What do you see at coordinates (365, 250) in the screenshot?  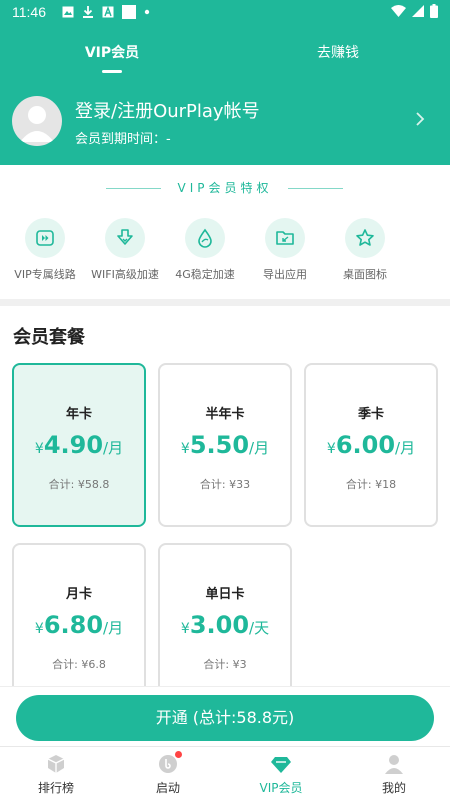 I see `privilege-desktop-icon: 桌面图标` at bounding box center [365, 250].